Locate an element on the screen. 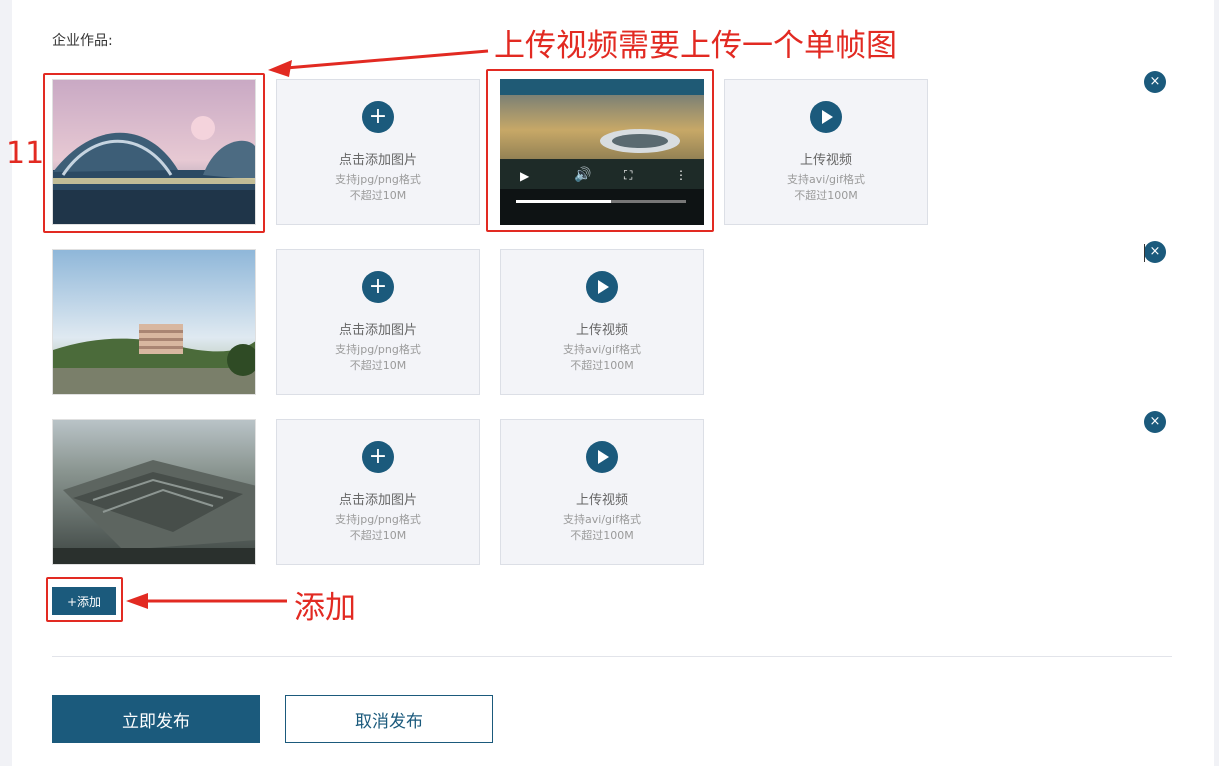  text-cursor is located at coordinates (1144, 253).